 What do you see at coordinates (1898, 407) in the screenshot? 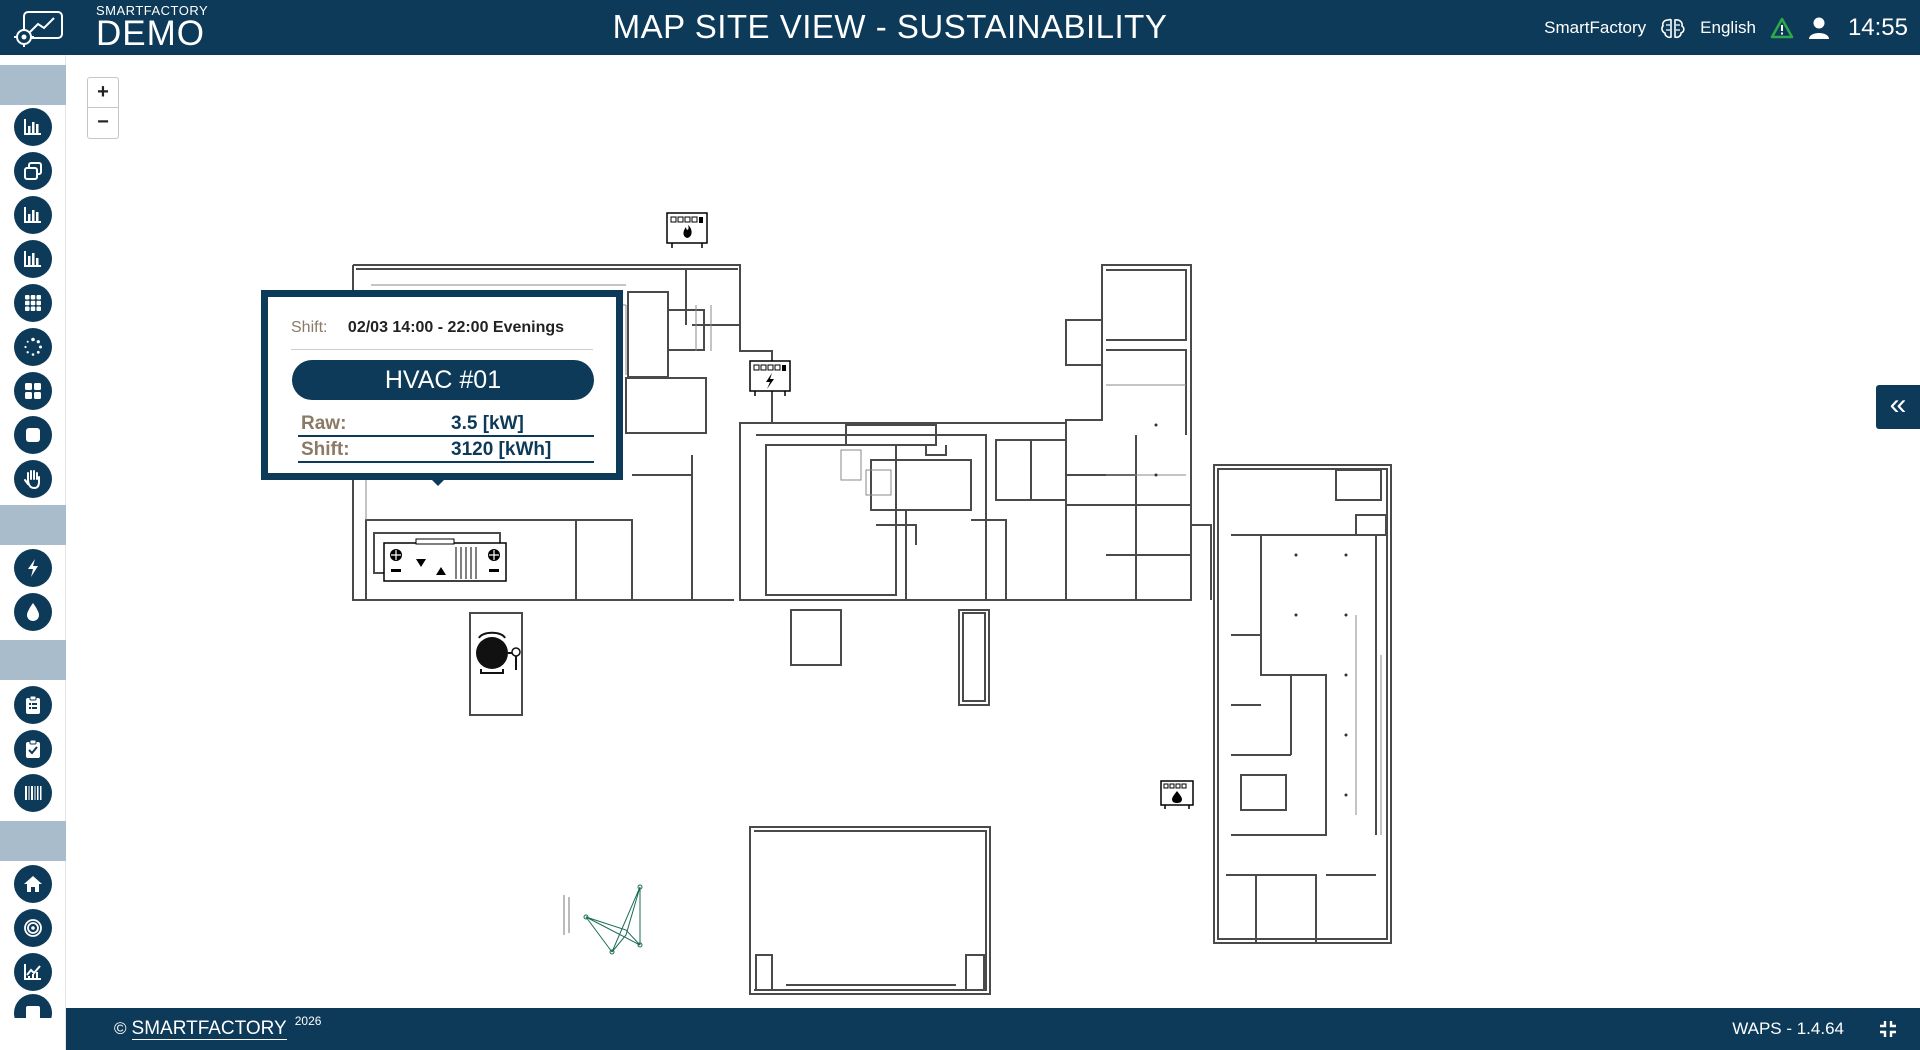
I see `collapse-panel-button: «` at bounding box center [1898, 407].